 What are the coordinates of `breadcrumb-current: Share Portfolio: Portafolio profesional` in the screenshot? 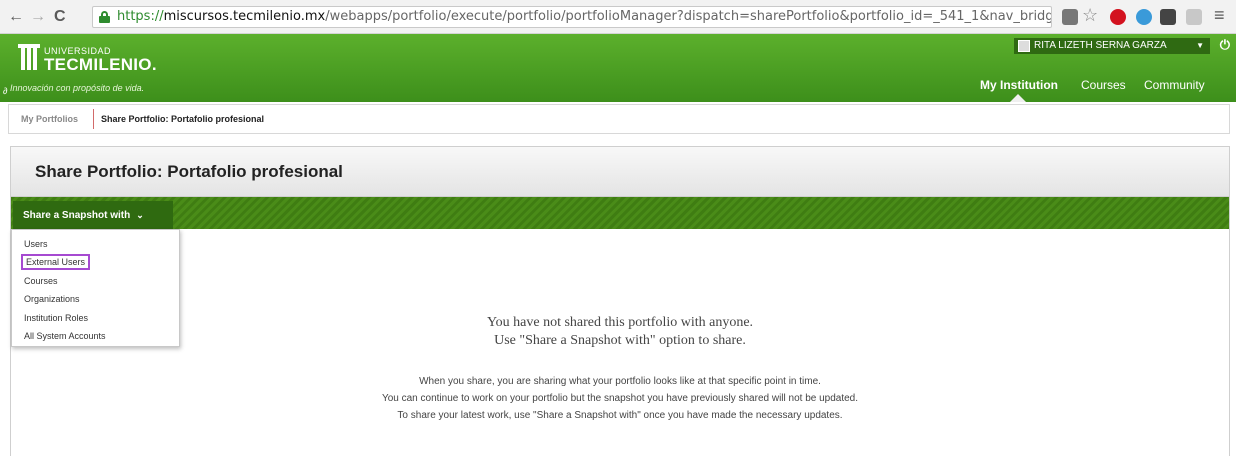 It's located at (183, 119).